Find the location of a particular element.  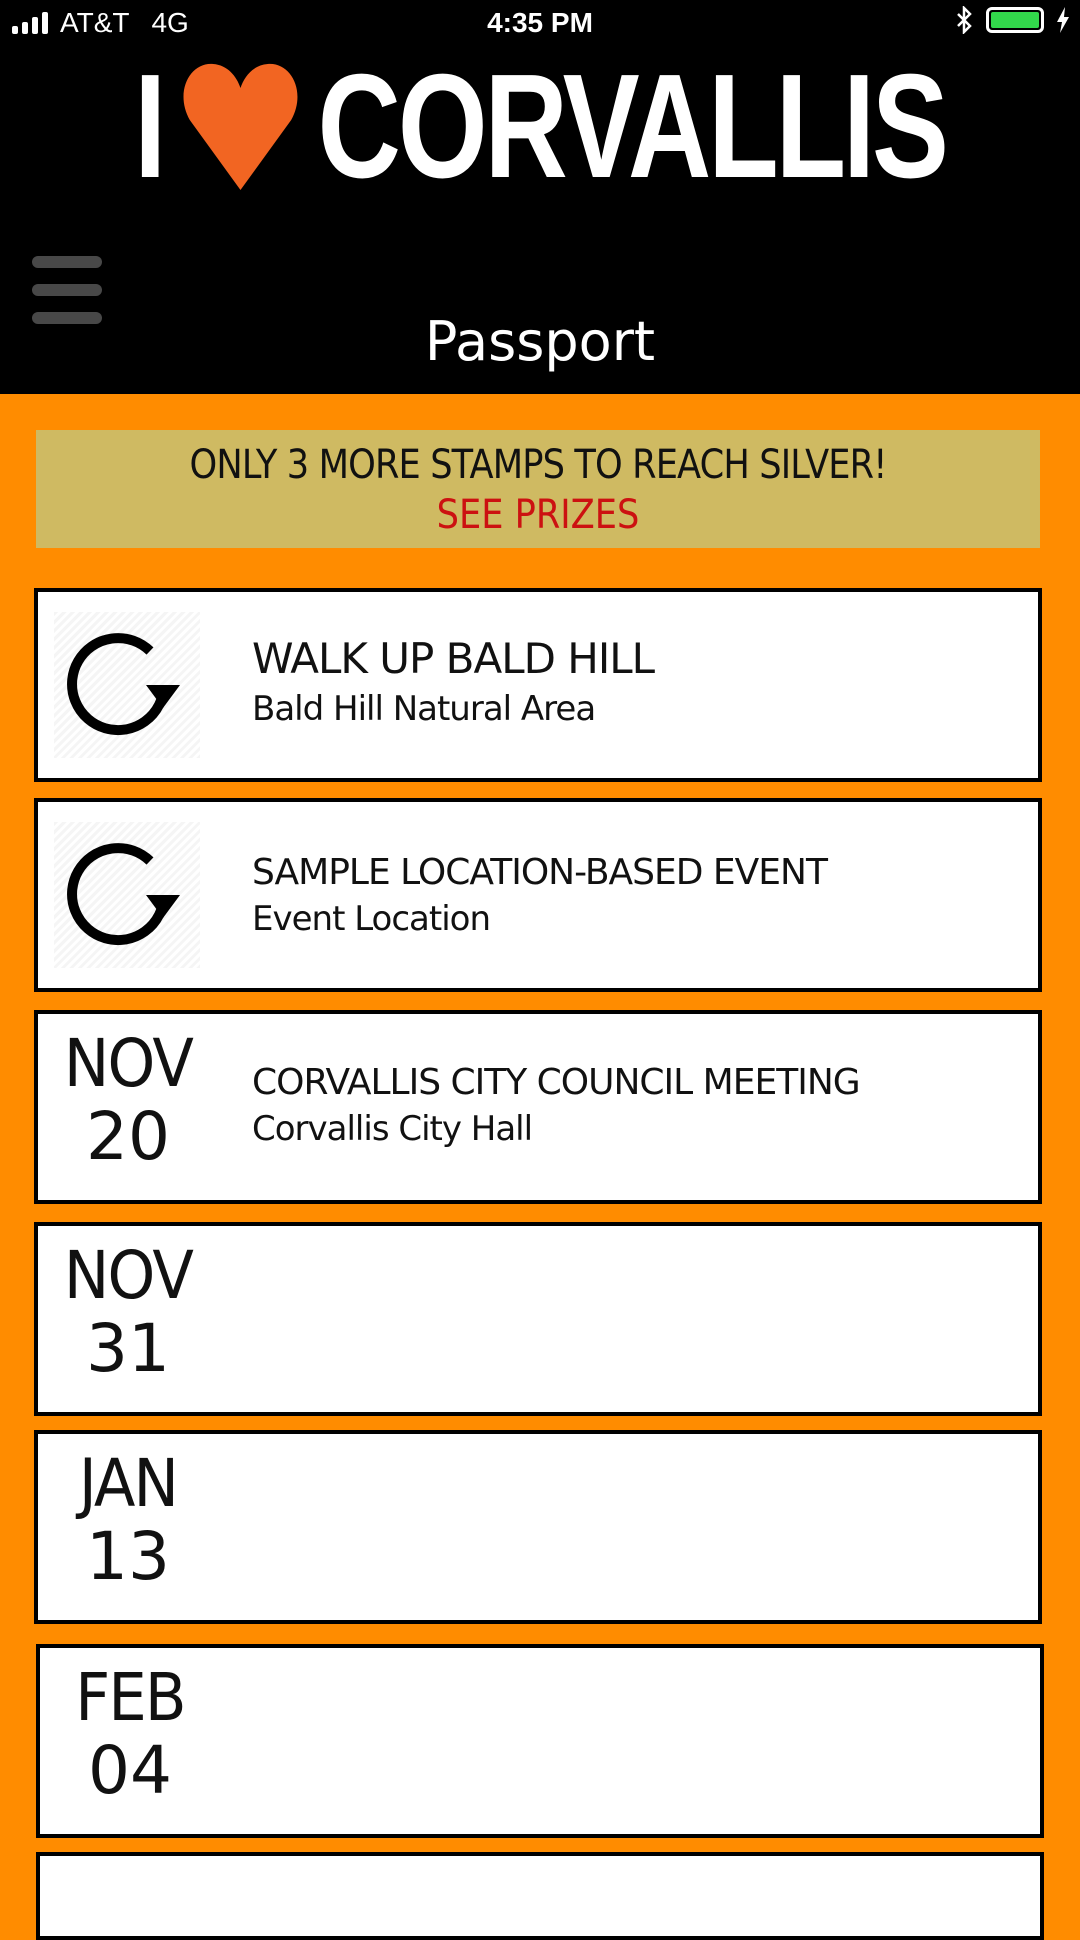

app-logo: I CORVALLIS is located at coordinates (540, 126).